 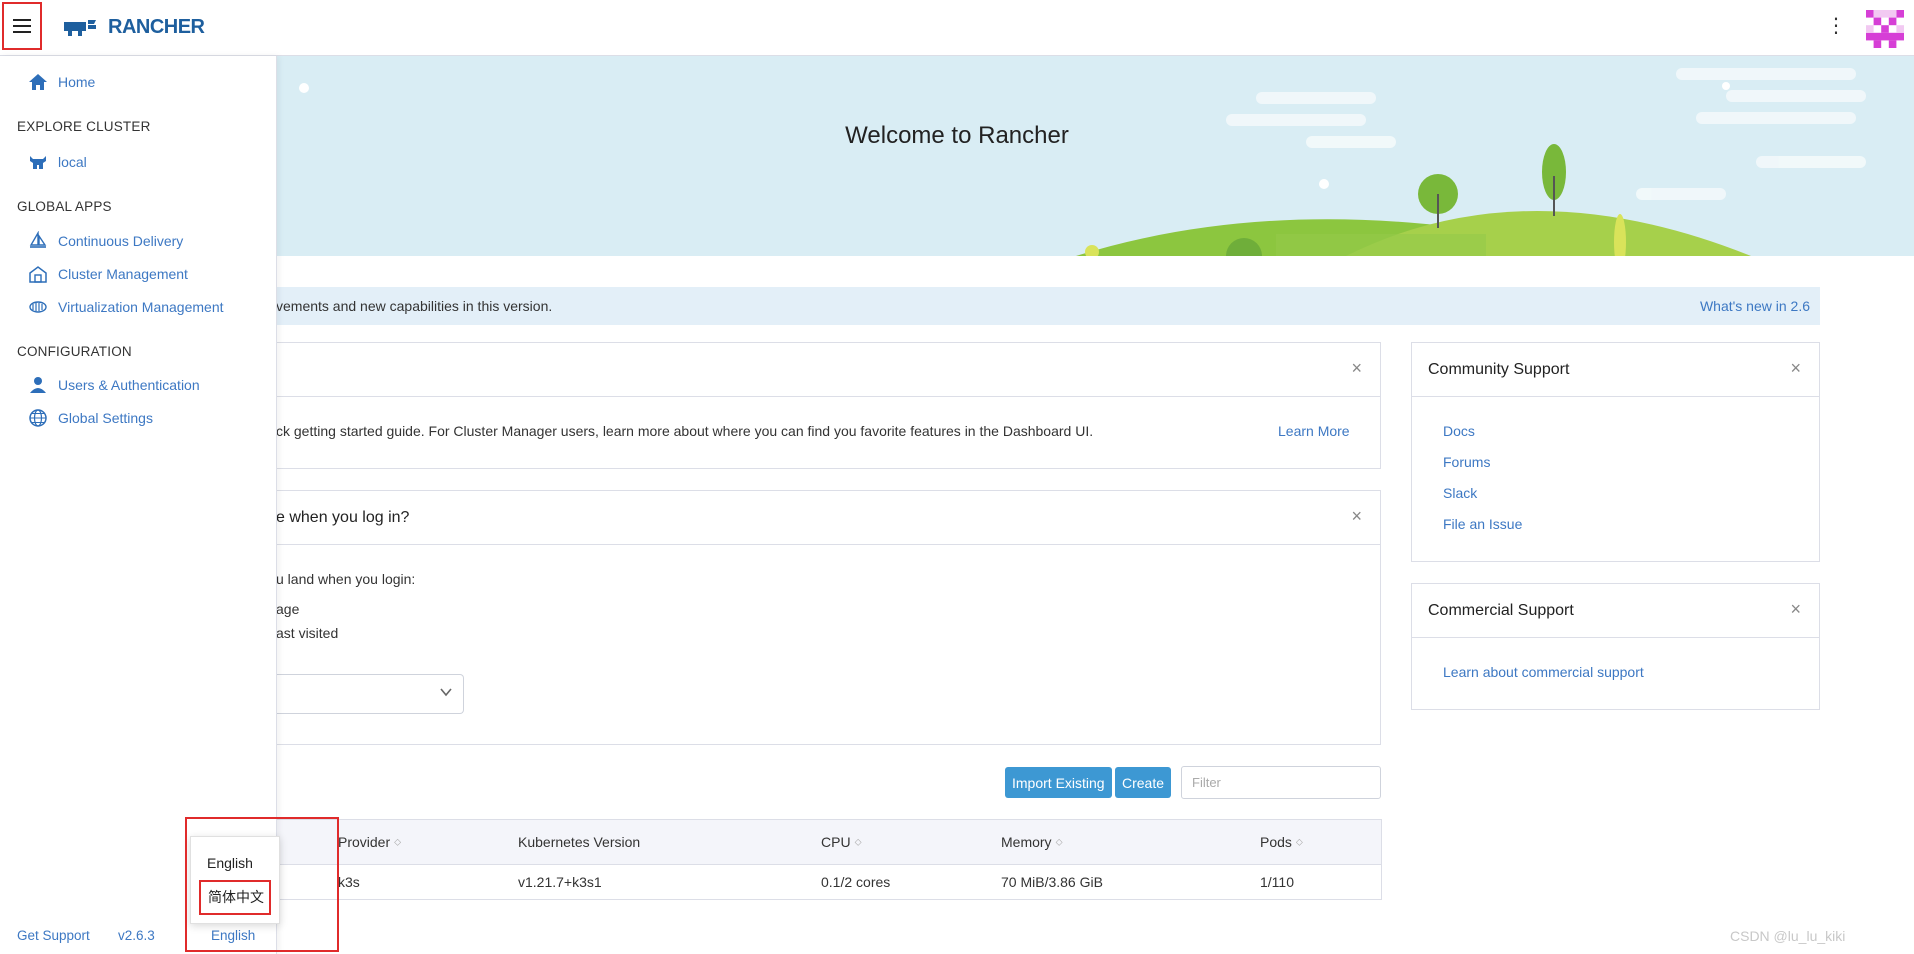 What do you see at coordinates (957, 135) in the screenshot?
I see `welcome-title: Welcome to Rancher` at bounding box center [957, 135].